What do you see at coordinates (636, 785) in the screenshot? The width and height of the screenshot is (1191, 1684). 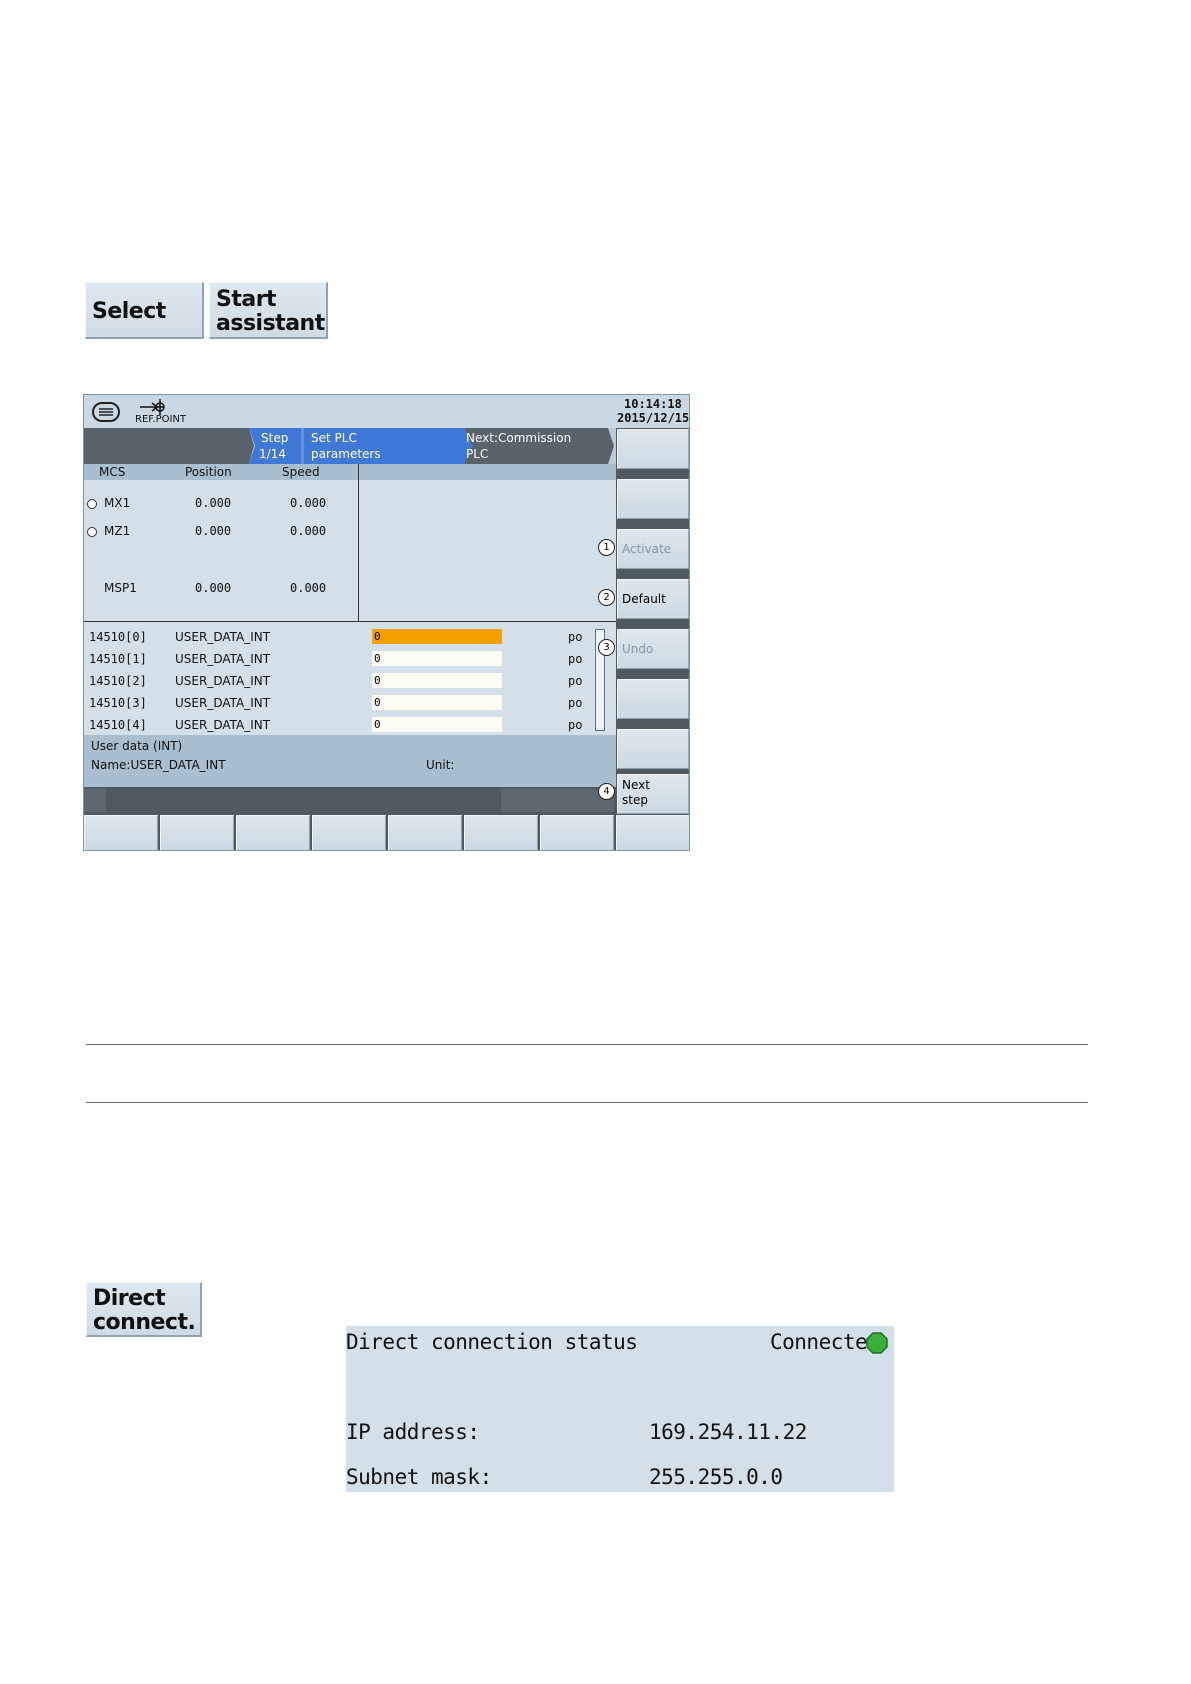 I see `next-step-label-line1: Next` at bounding box center [636, 785].